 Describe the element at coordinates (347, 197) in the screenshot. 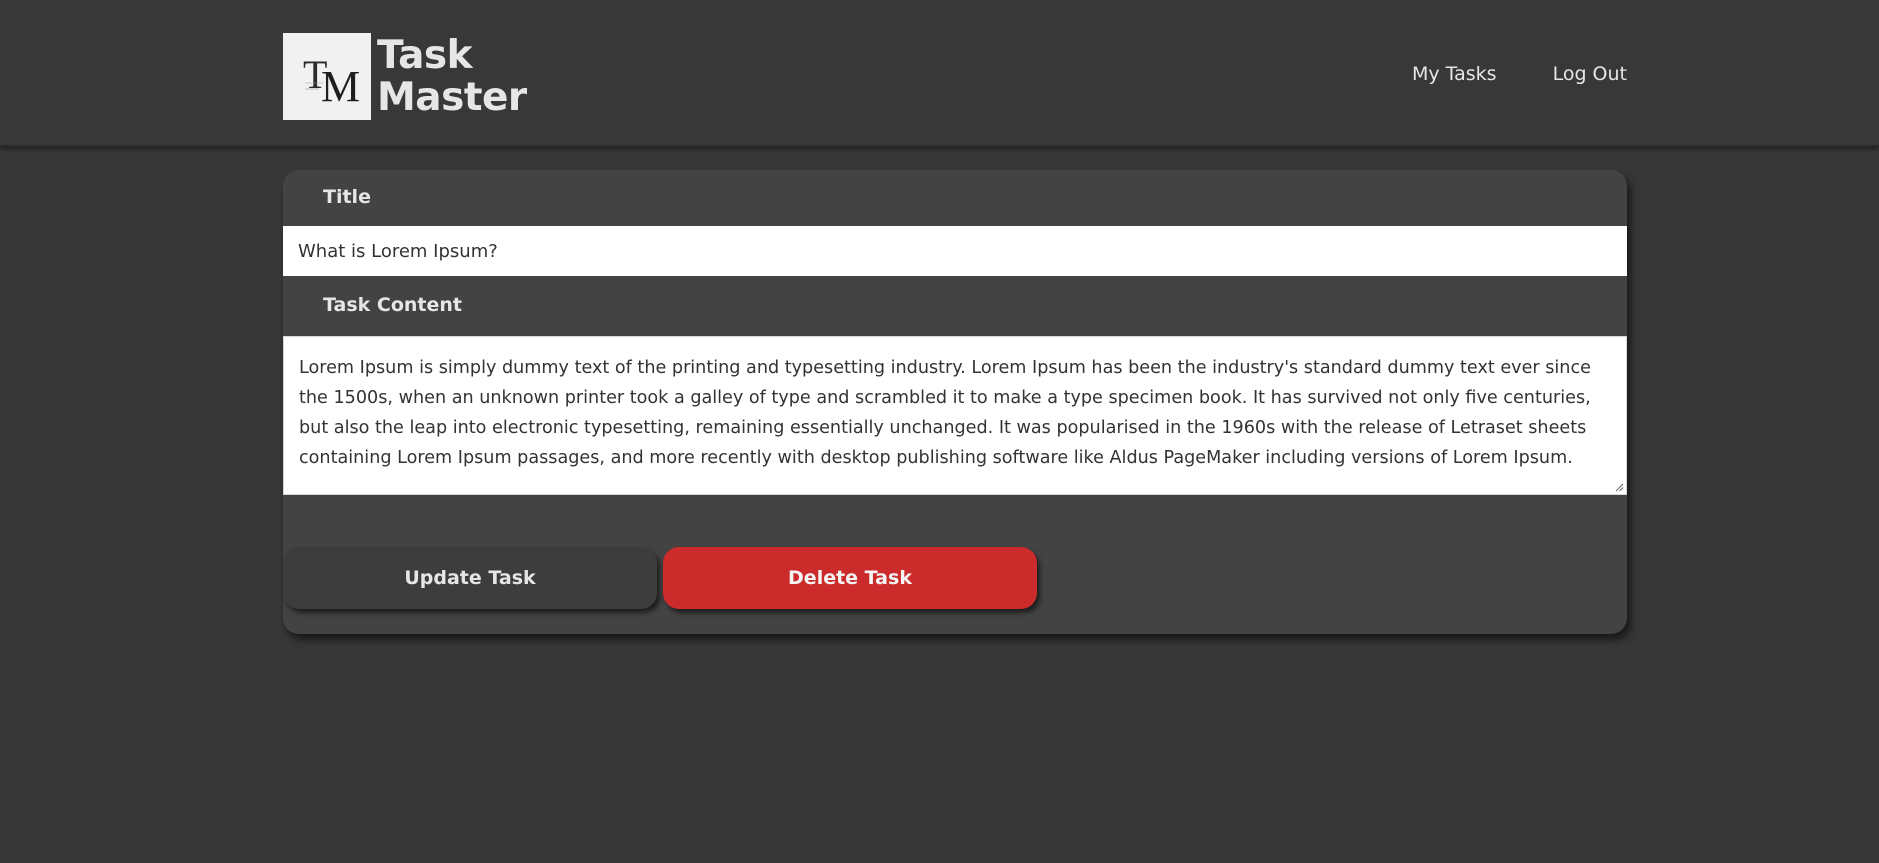

I see `title-label: Title` at that location.